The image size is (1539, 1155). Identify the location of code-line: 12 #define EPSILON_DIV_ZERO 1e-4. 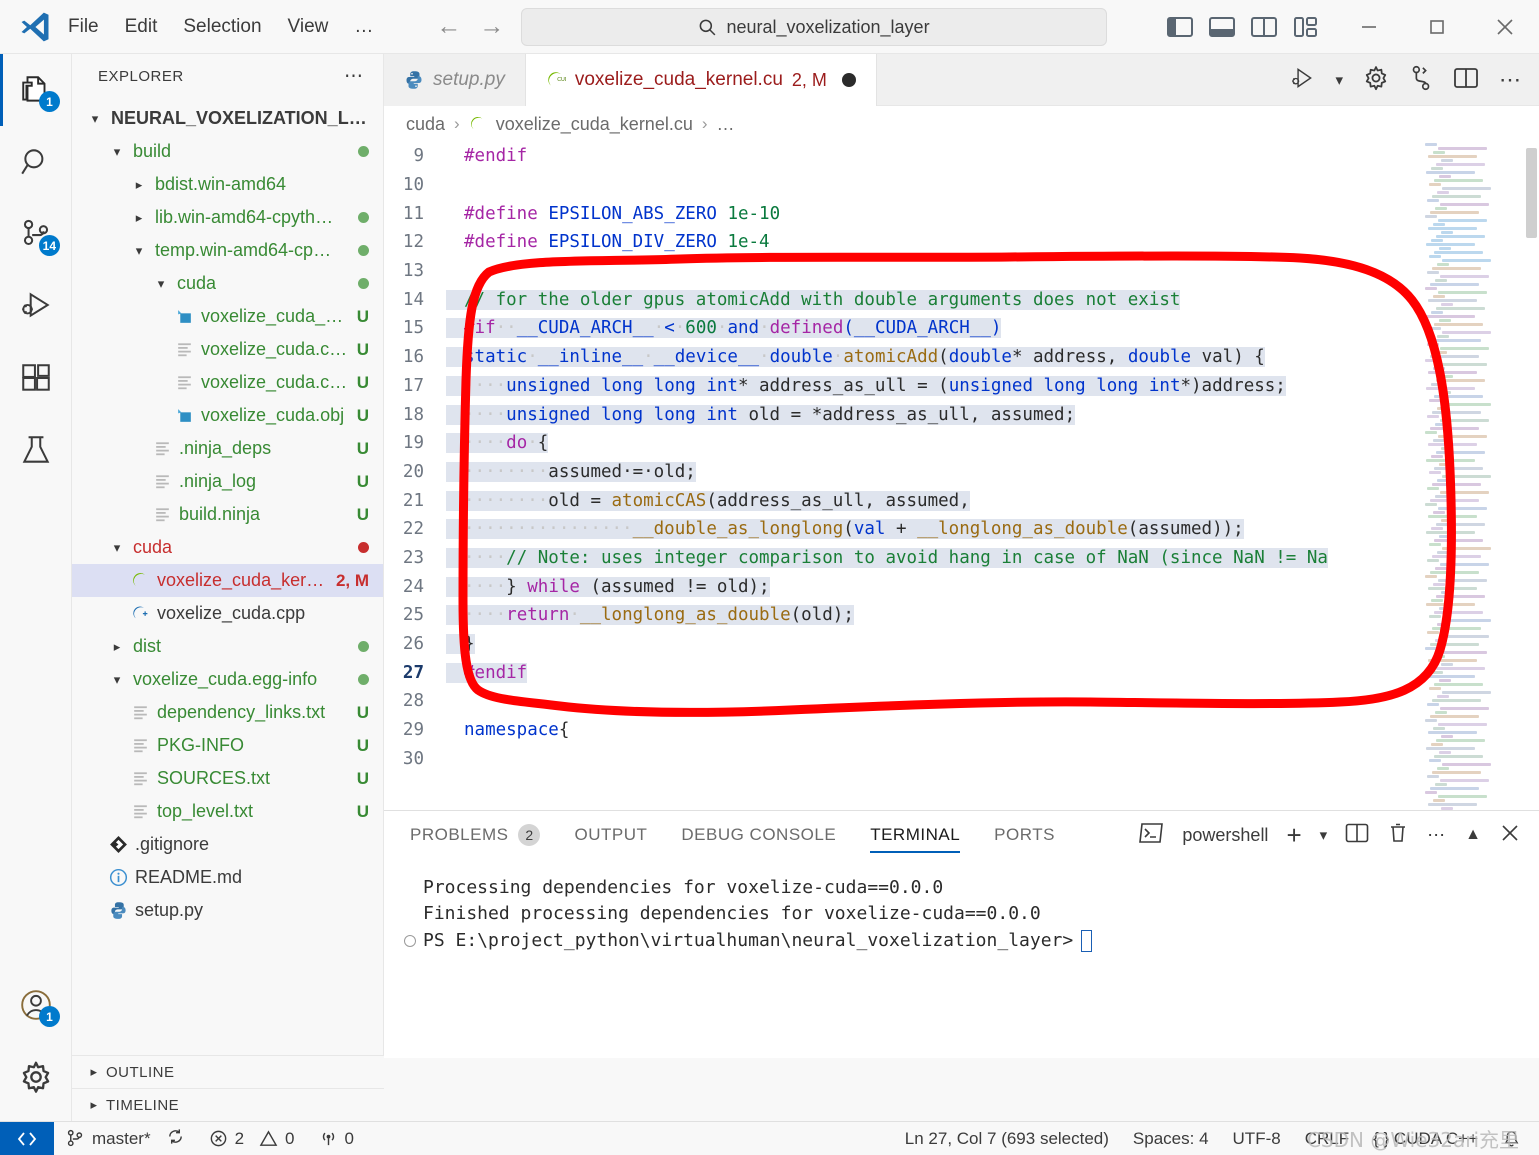
(961, 242).